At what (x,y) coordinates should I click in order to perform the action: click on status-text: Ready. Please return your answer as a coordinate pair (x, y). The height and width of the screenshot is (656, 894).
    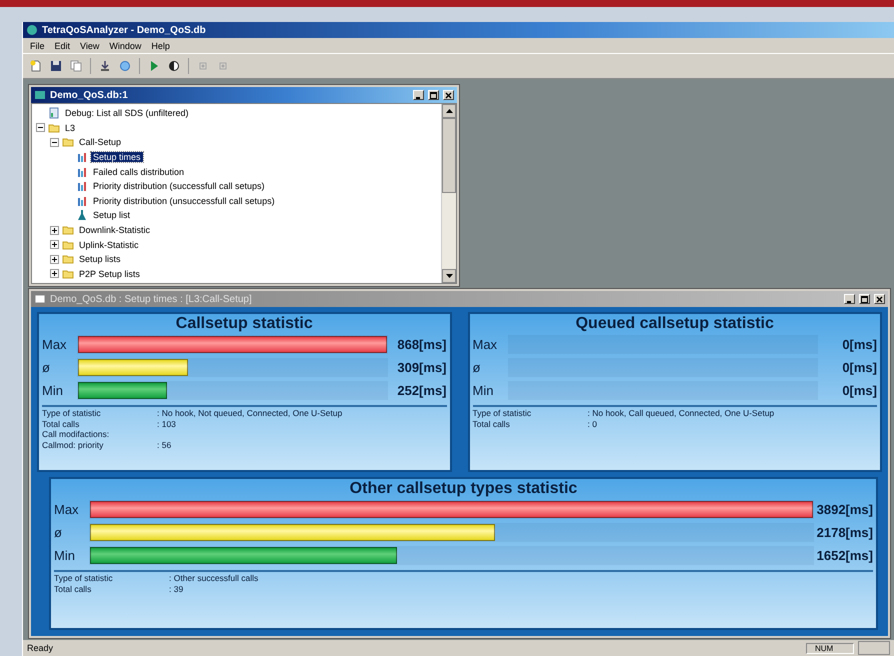
    Looking at the image, I should click on (40, 648).